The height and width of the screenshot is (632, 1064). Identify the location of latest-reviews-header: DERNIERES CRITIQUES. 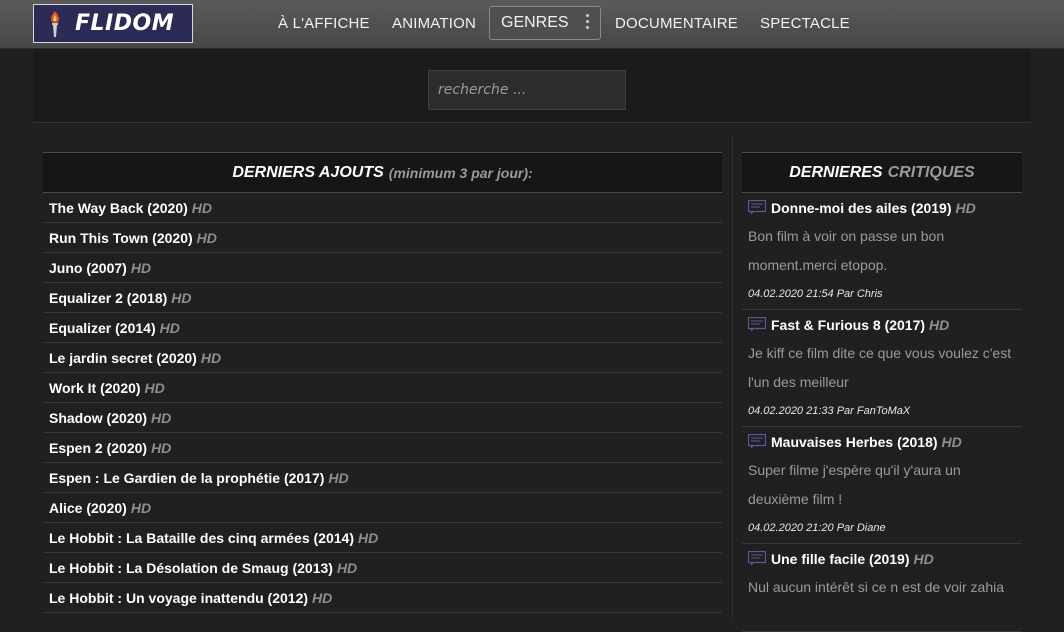
(882, 172).